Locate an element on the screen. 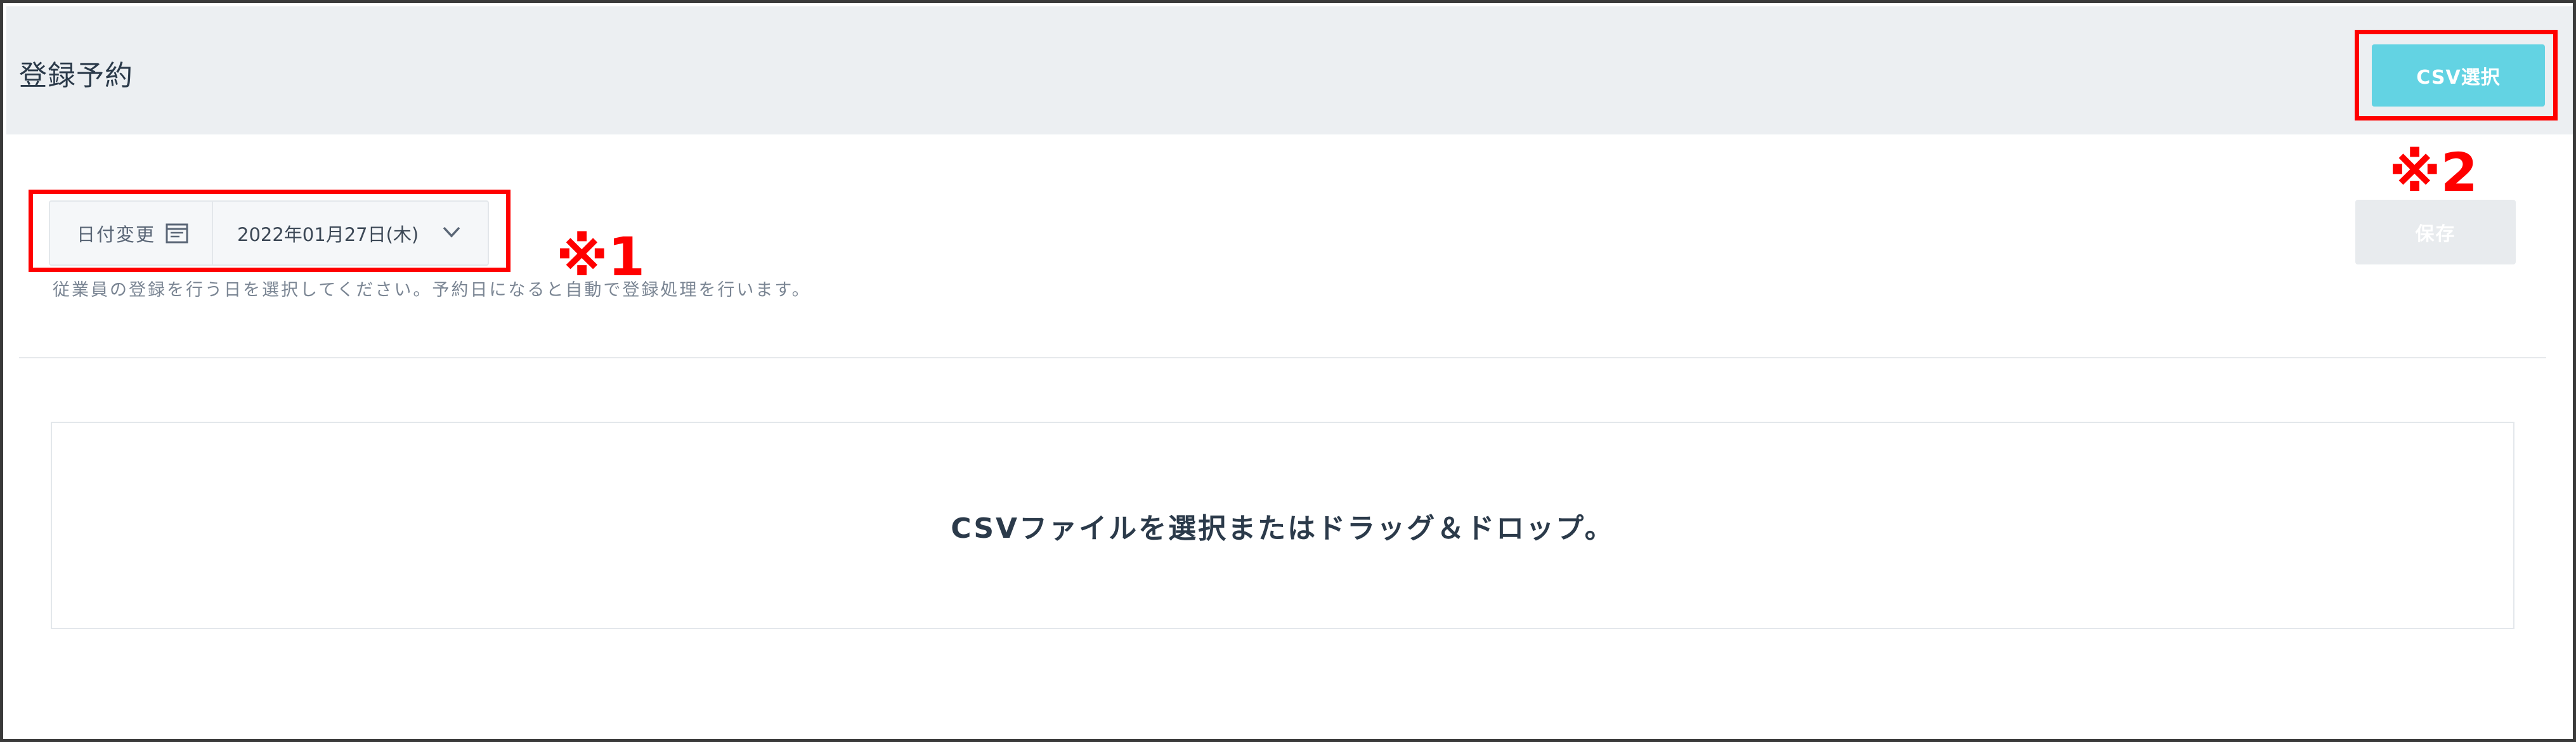  section-divider is located at coordinates (1282, 357).